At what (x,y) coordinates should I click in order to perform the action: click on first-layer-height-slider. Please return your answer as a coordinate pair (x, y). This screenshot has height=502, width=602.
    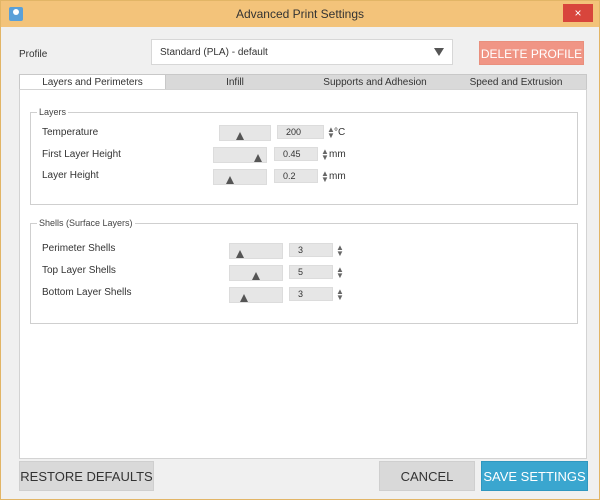
    Looking at the image, I should click on (240, 155).